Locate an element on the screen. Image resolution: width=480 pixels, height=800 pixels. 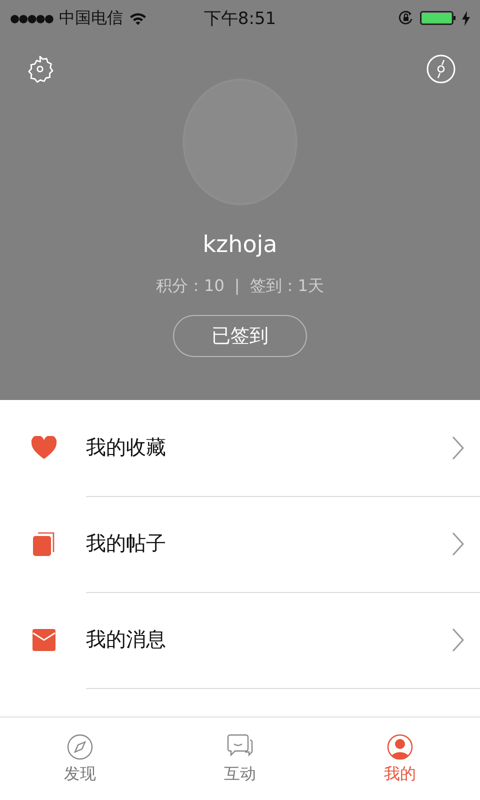
person-icon is located at coordinates (400, 747).